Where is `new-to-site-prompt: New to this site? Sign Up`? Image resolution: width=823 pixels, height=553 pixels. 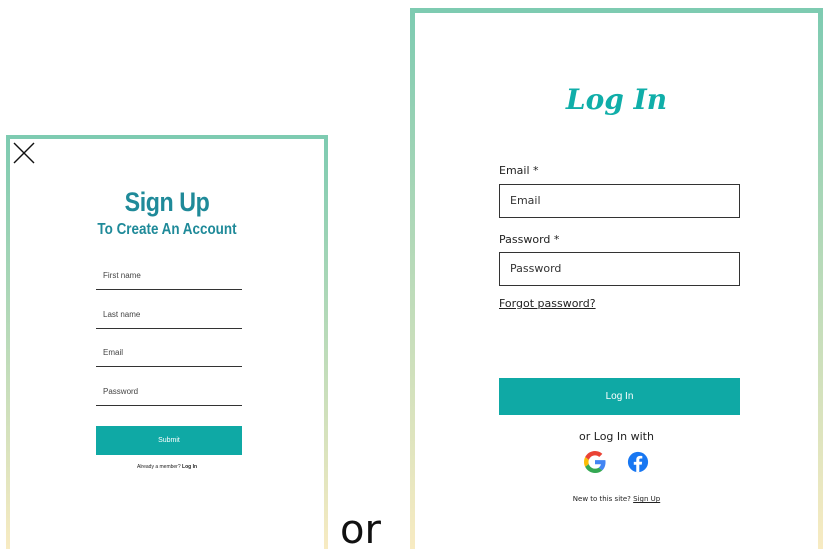 new-to-site-prompt: New to this site? Sign Up is located at coordinates (616, 499).